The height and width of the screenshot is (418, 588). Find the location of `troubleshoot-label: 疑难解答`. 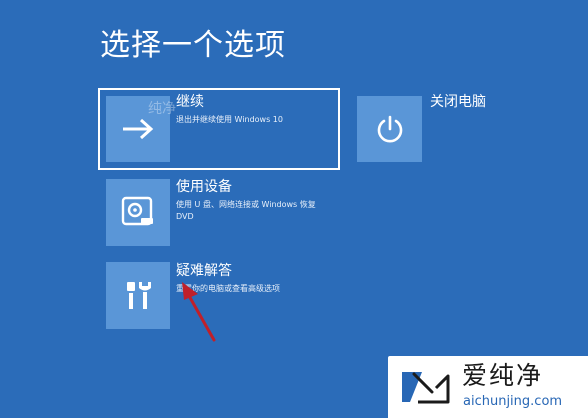

troubleshoot-label: 疑难解答 is located at coordinates (204, 271).